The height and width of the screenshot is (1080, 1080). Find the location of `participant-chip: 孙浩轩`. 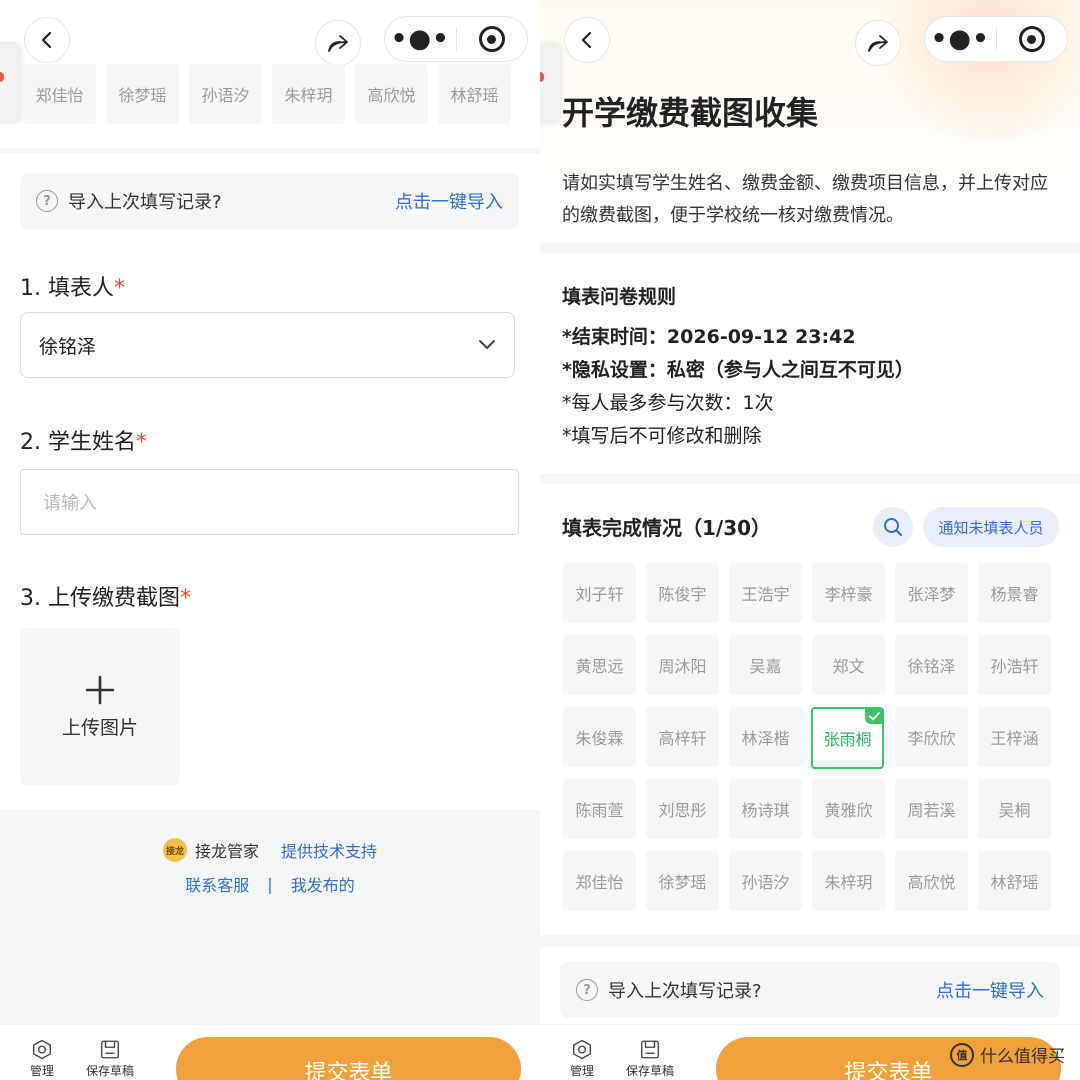

participant-chip: 孙浩轩 is located at coordinates (1014, 665).